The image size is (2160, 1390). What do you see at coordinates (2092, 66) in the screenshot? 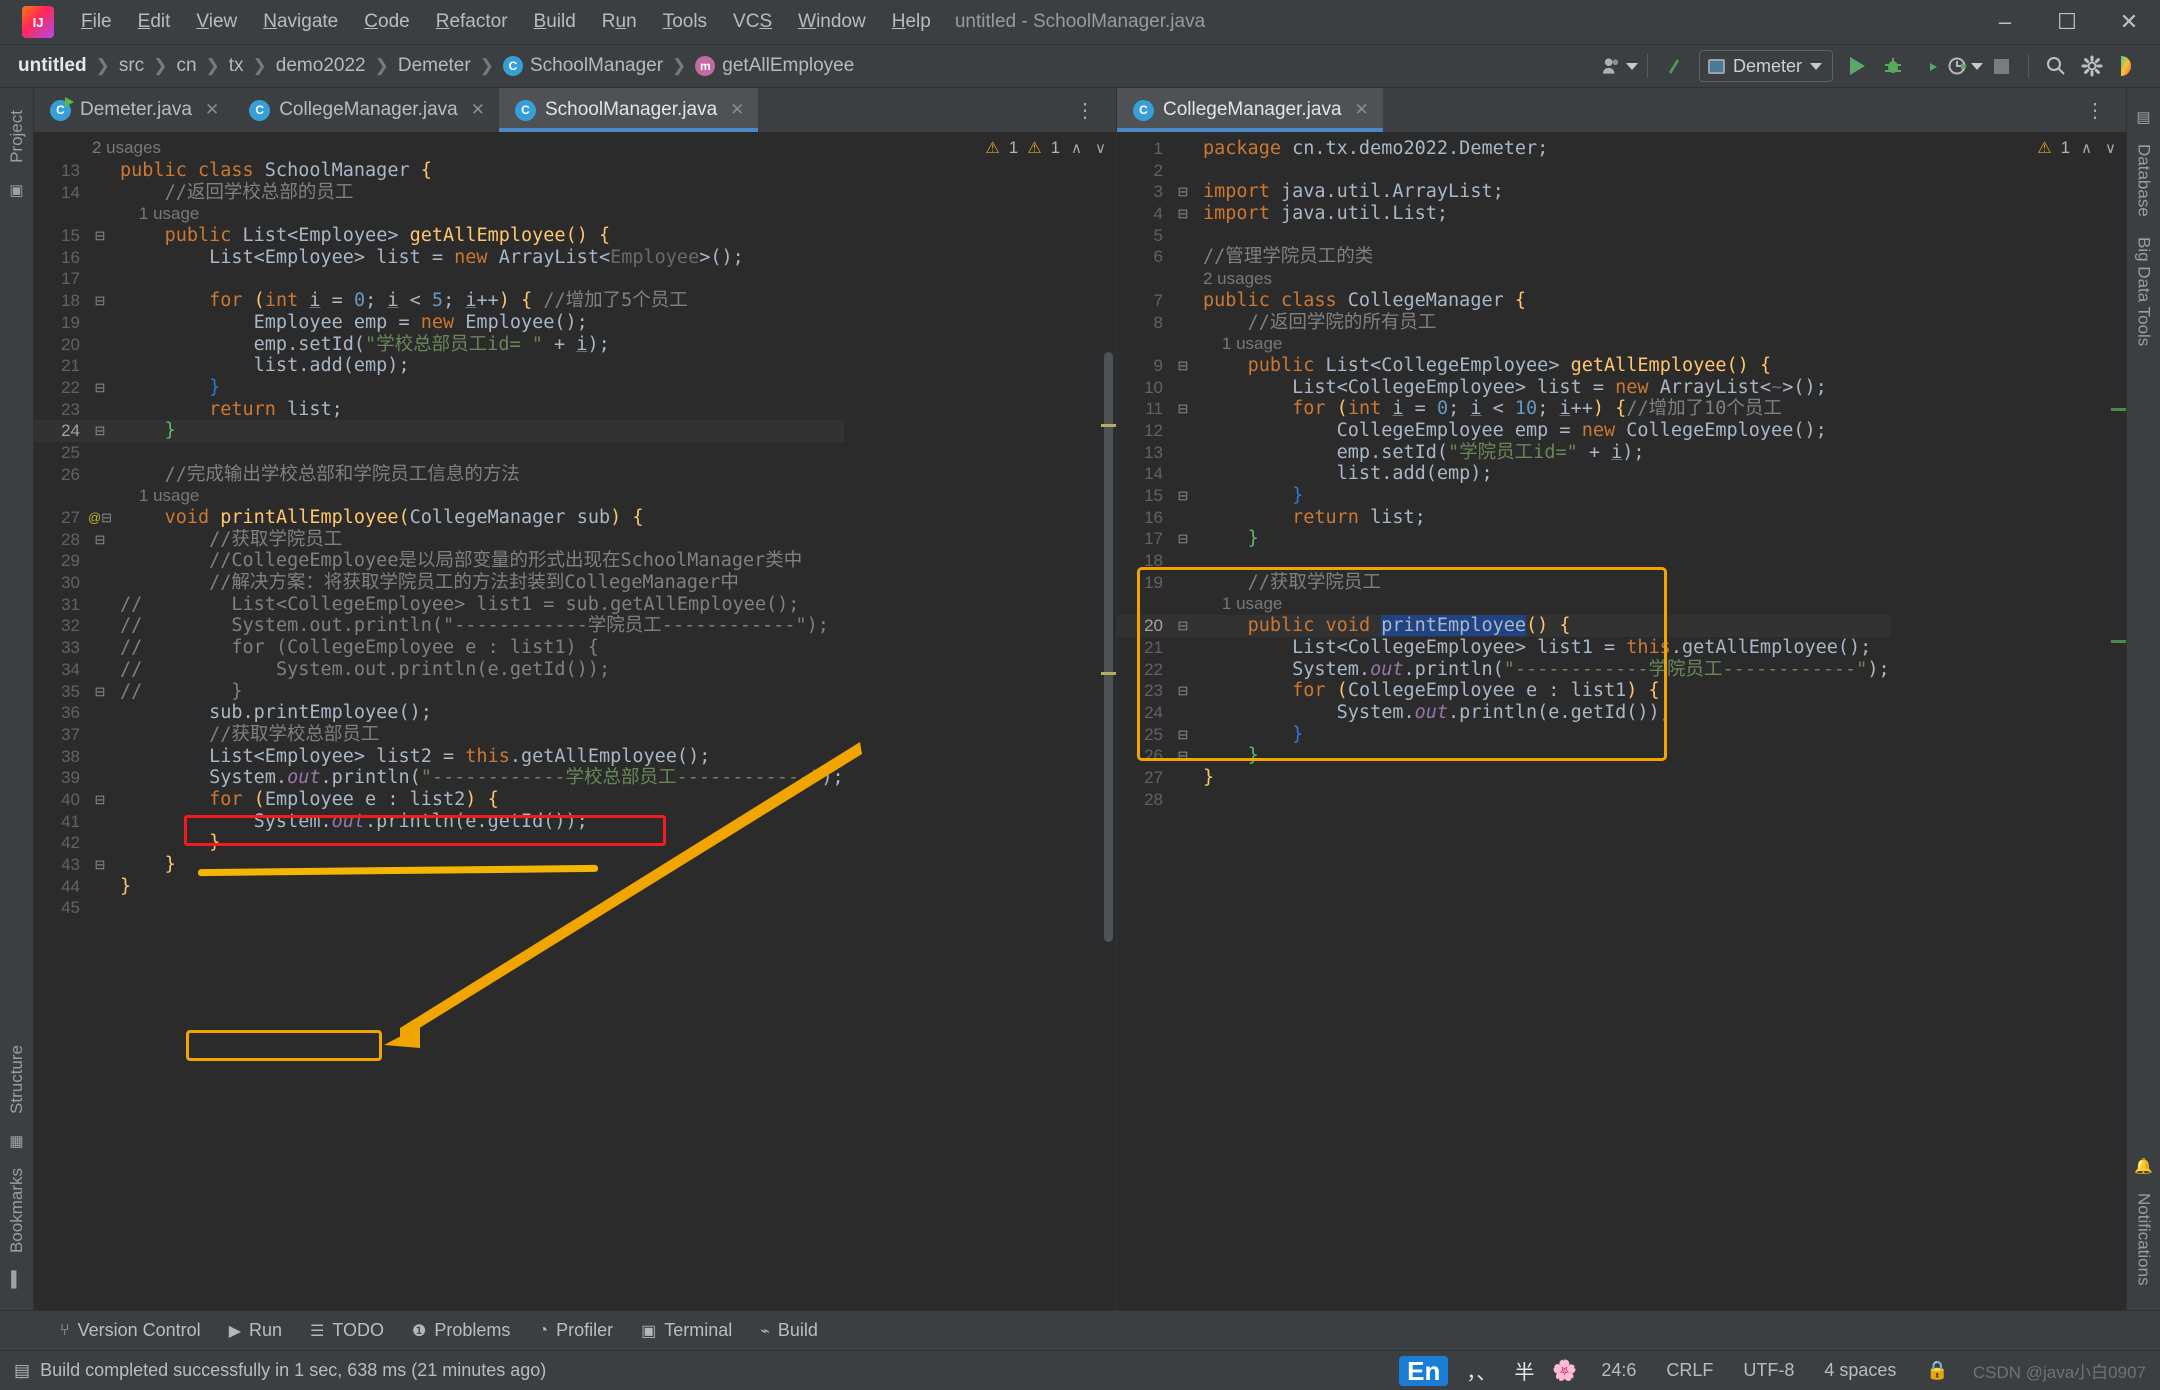
I see `settings-button` at bounding box center [2092, 66].